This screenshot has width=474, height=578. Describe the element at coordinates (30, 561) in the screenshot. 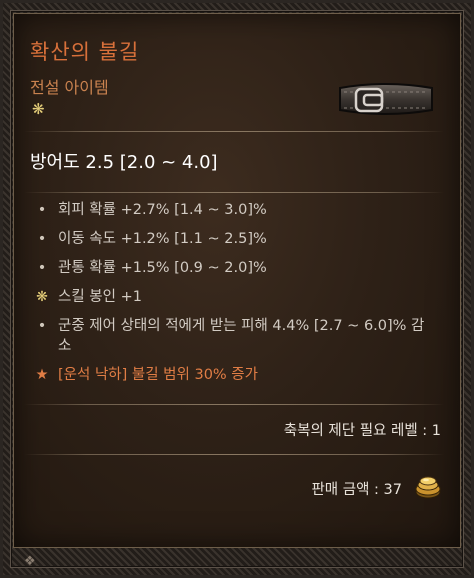

I see `corner-ornament: ❖` at that location.